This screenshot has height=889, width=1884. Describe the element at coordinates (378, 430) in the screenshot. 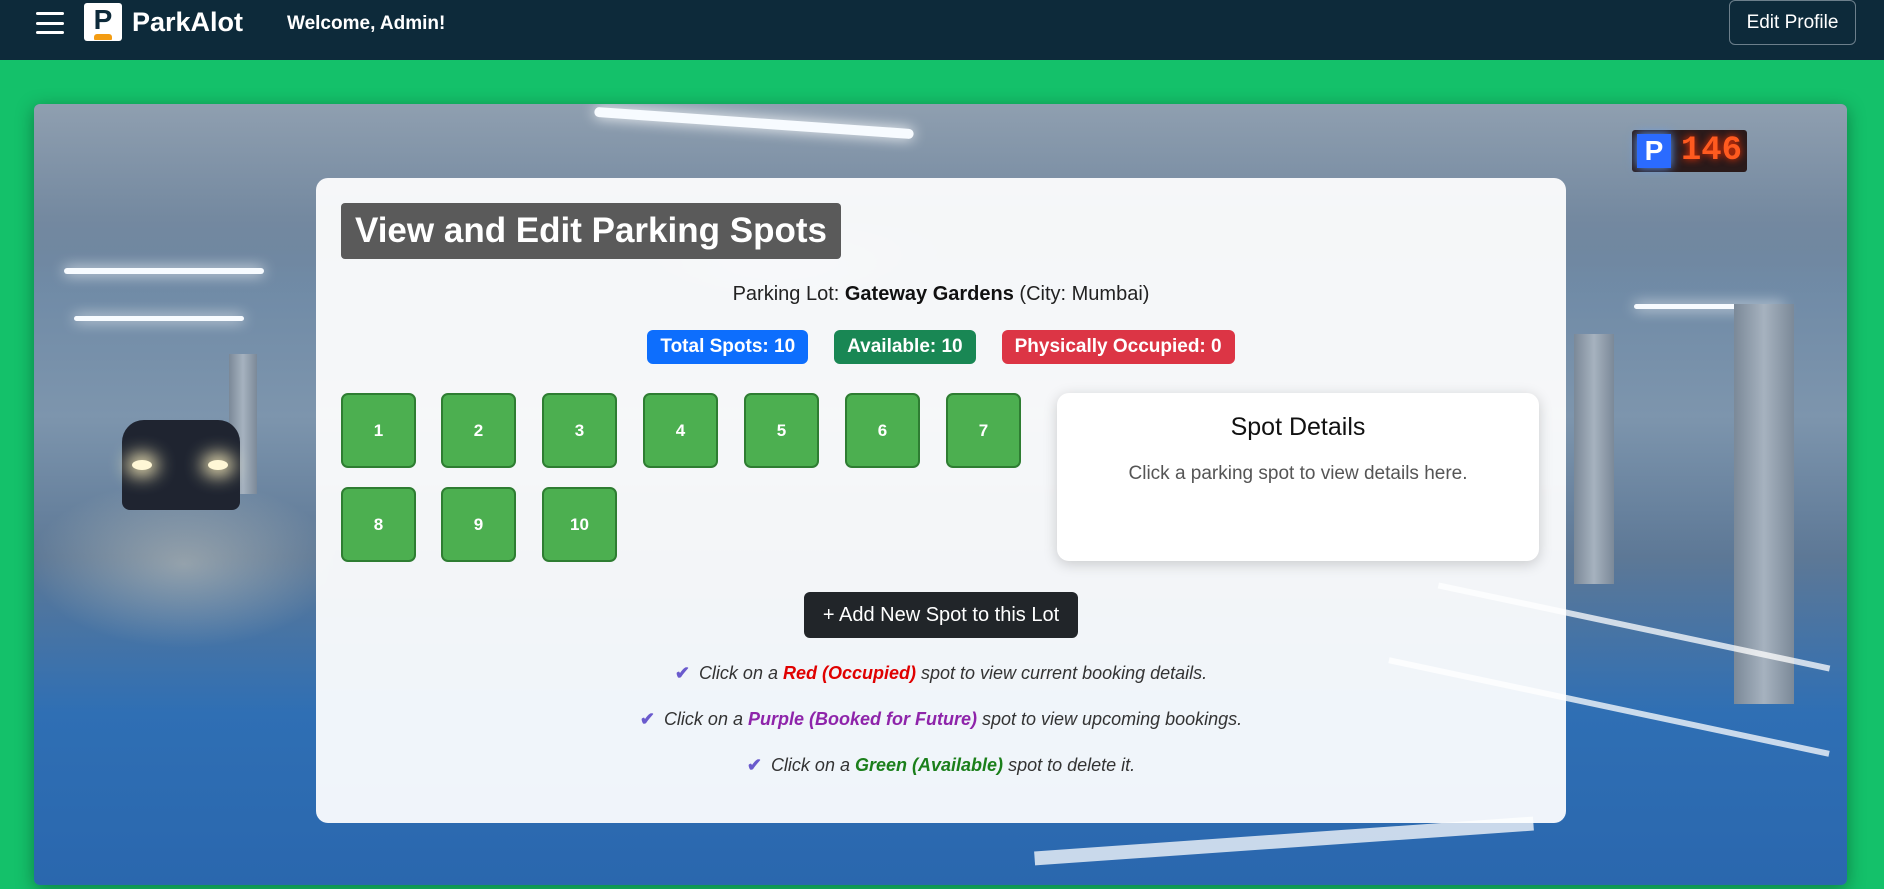

I see `parking-spot-1: 1` at that location.